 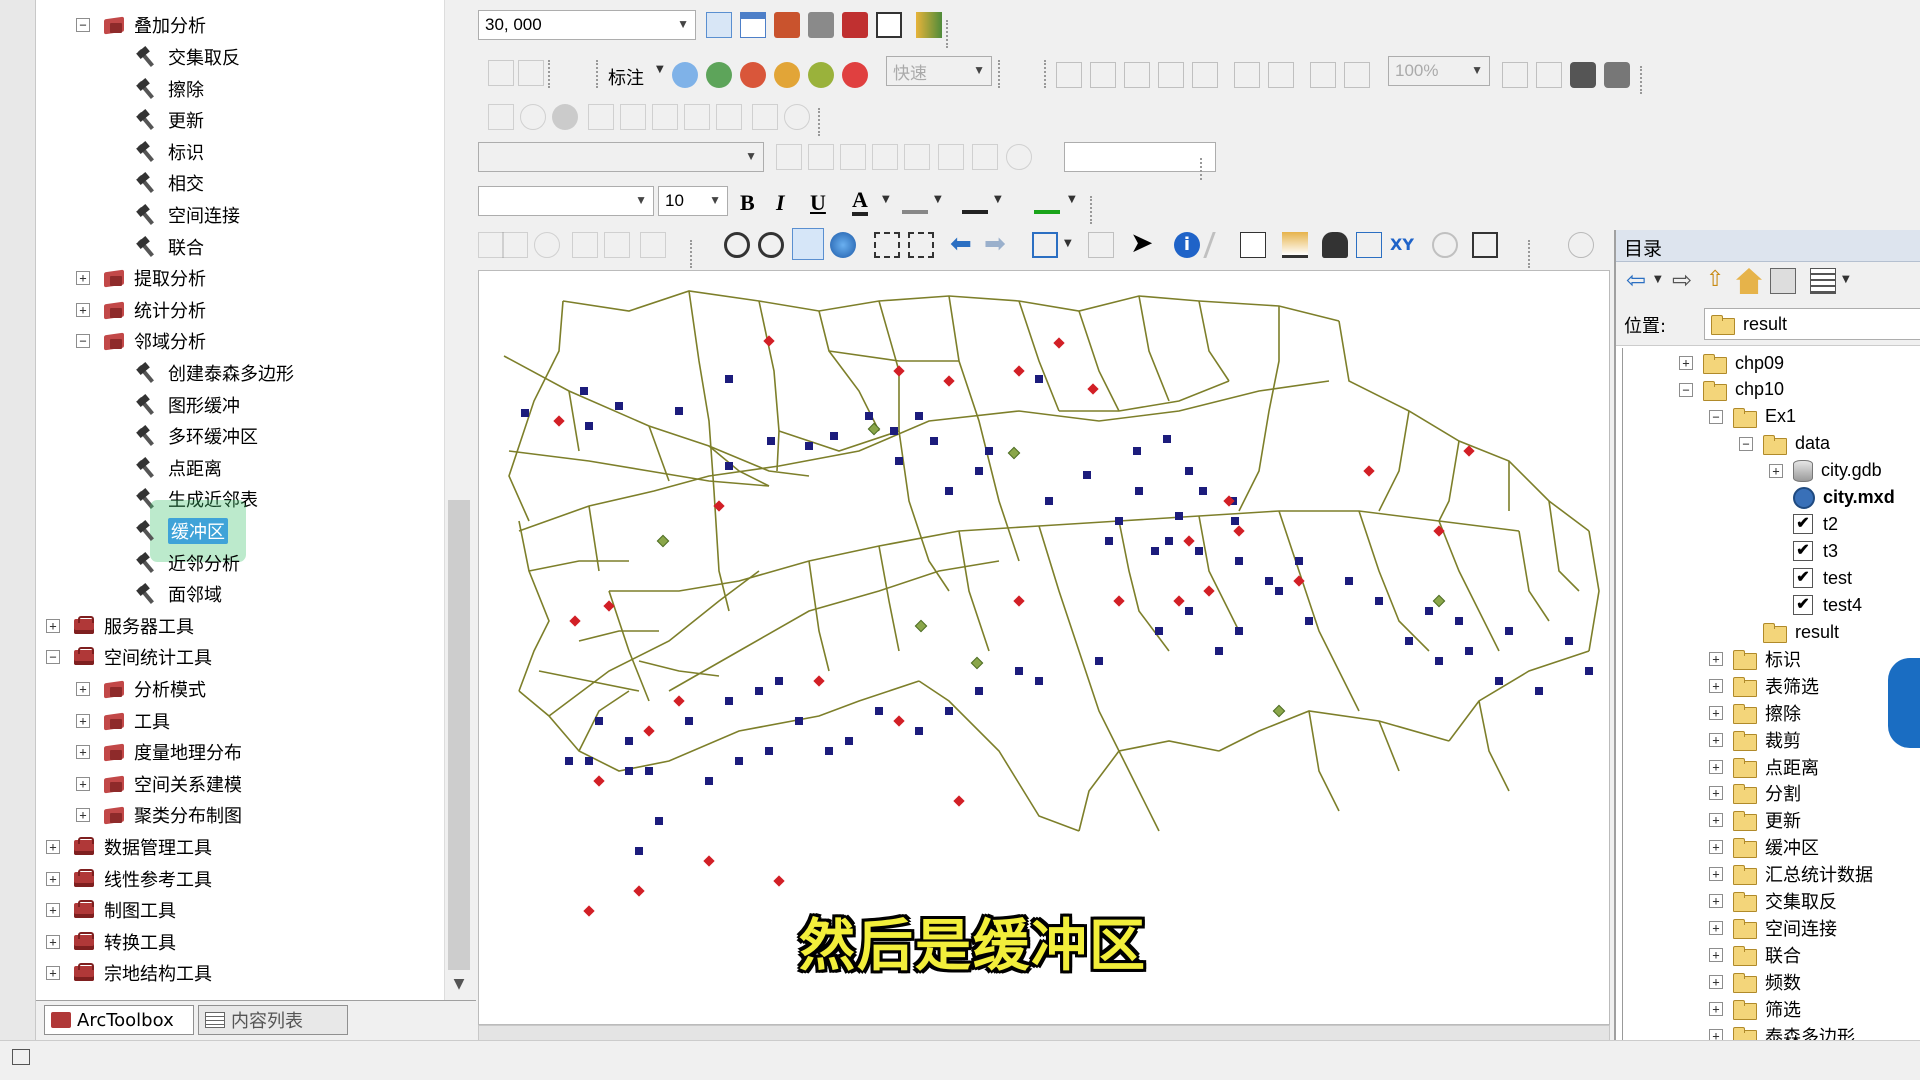 I want to click on zoom-in-fixed-icon, so click(x=1069, y=75).